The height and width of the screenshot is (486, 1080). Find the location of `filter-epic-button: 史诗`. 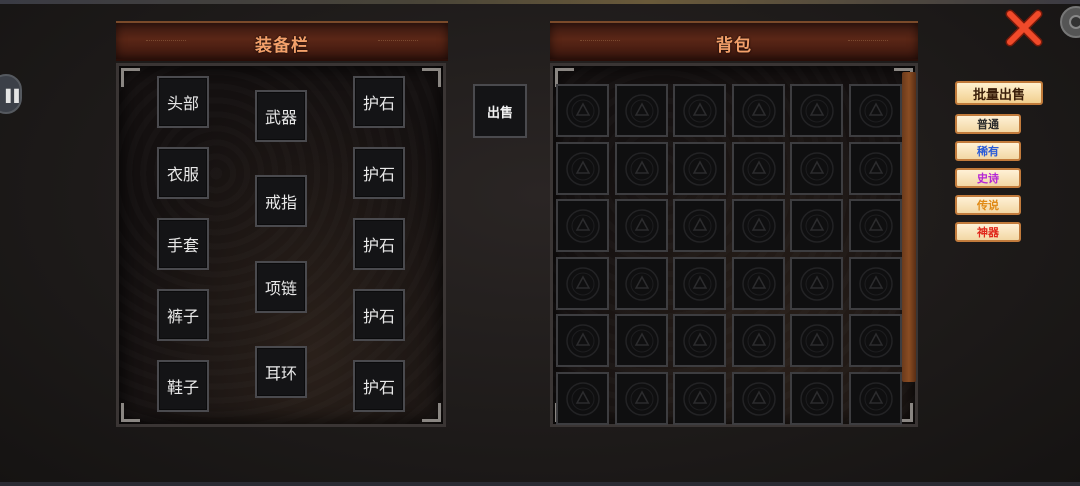

filter-epic-button: 史诗 is located at coordinates (988, 178).